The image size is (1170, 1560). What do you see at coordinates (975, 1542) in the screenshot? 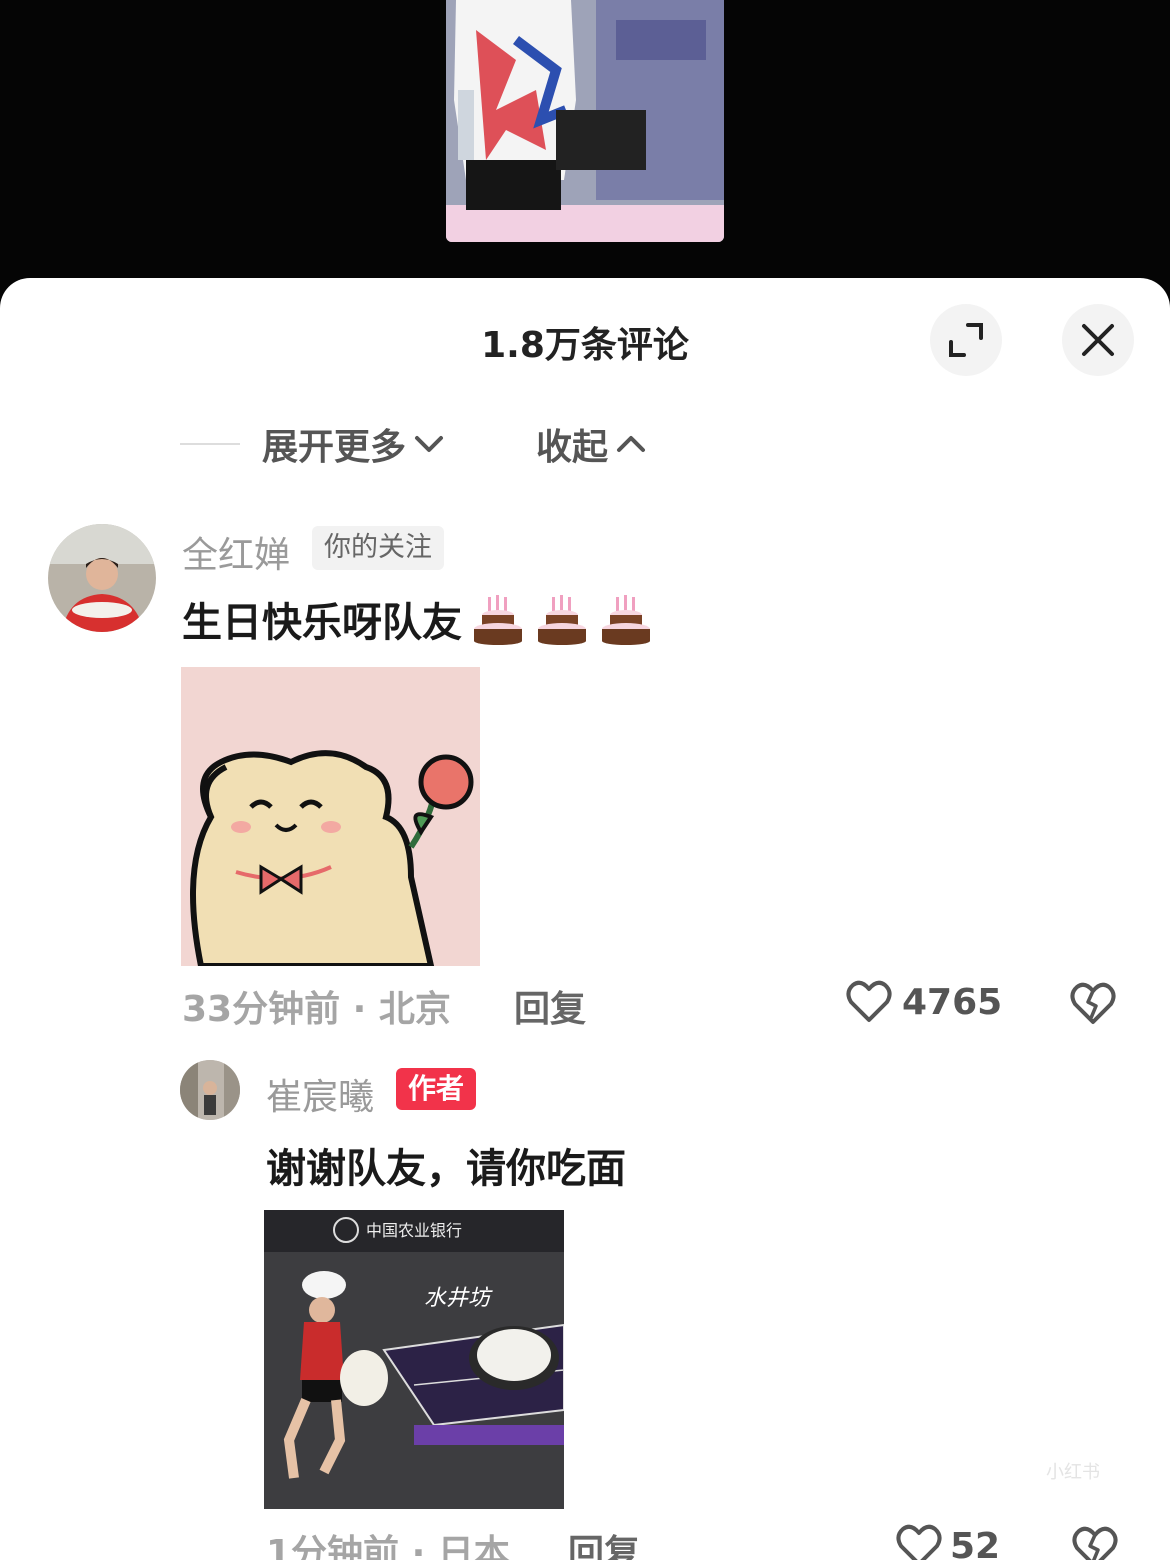
I see `like-count: 52` at bounding box center [975, 1542].